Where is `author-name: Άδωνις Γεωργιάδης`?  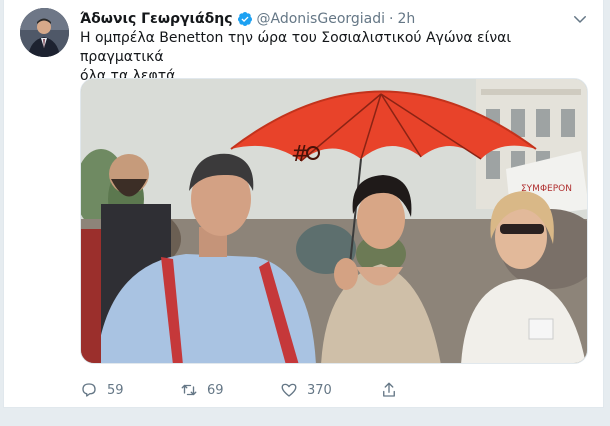
author-name: Άδωνις Γεωργιάδης is located at coordinates (156, 19).